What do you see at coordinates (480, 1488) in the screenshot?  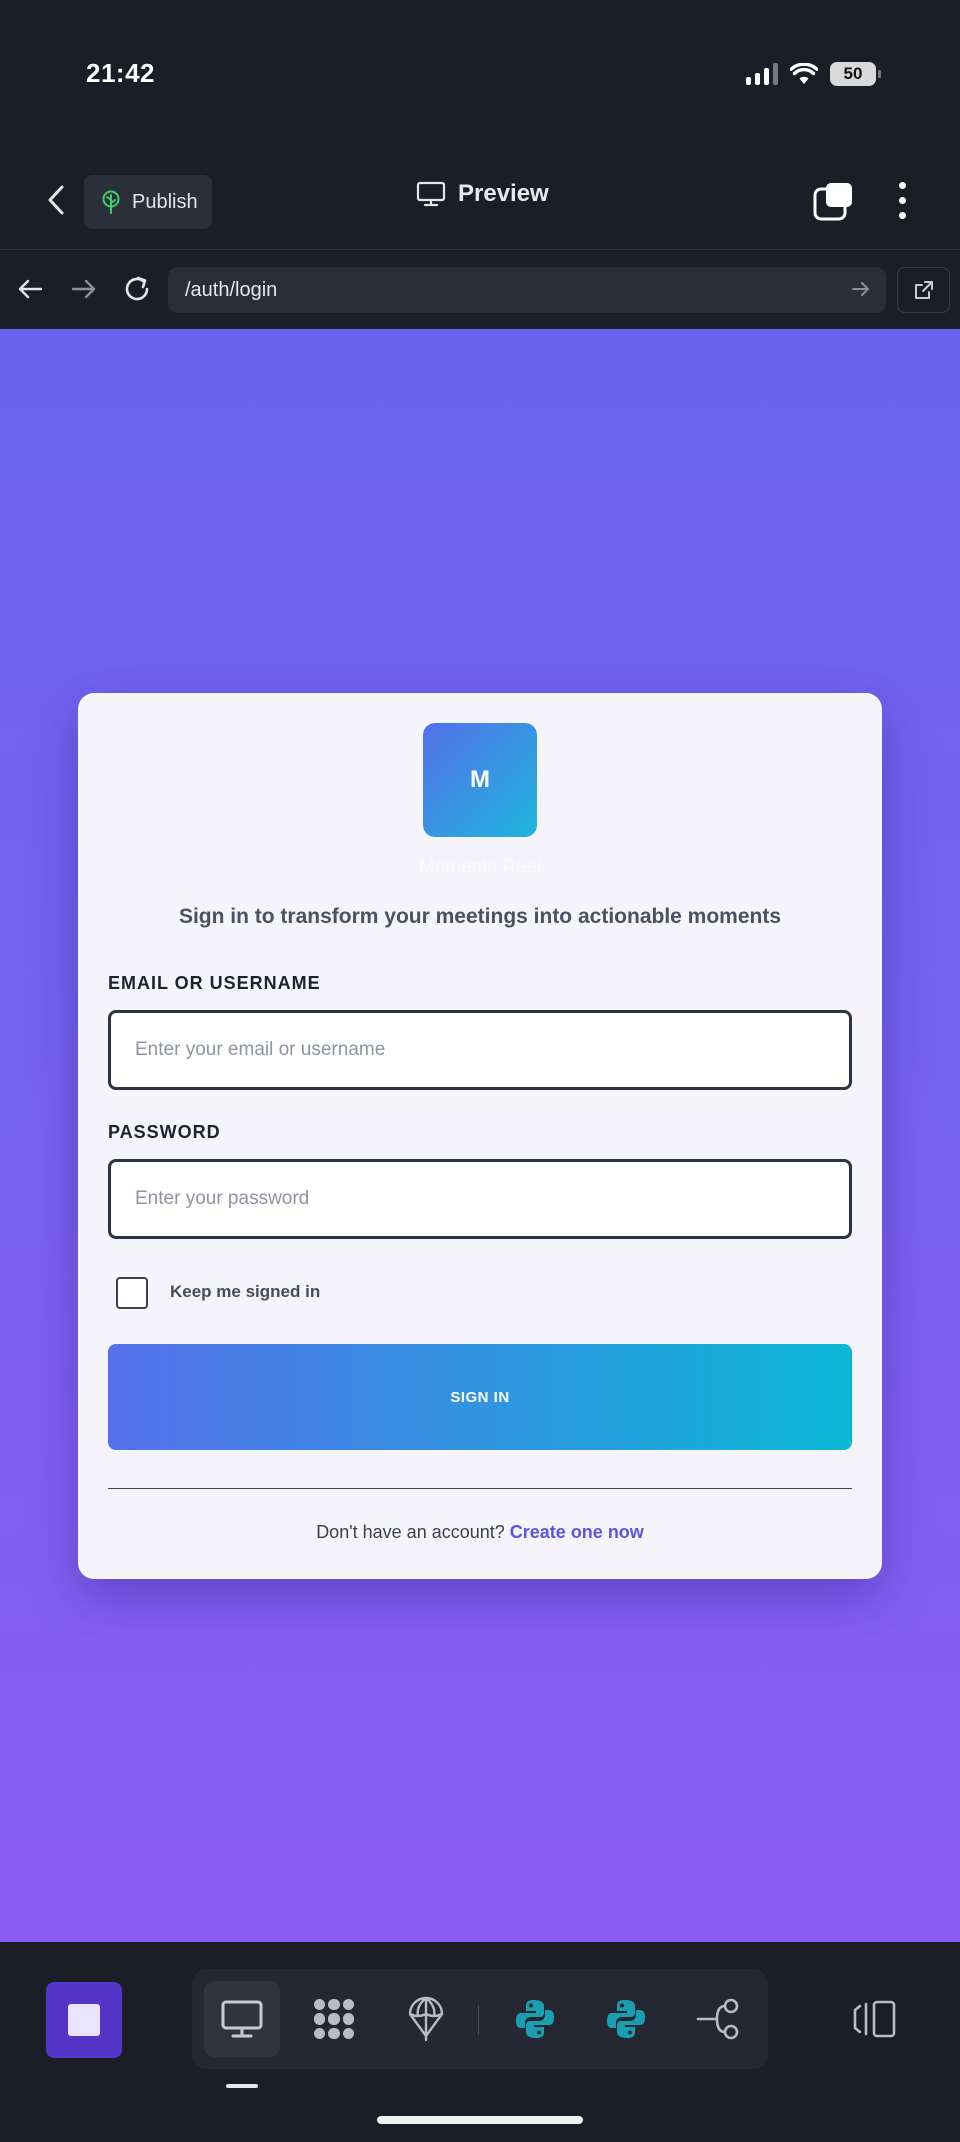 I see `divider` at bounding box center [480, 1488].